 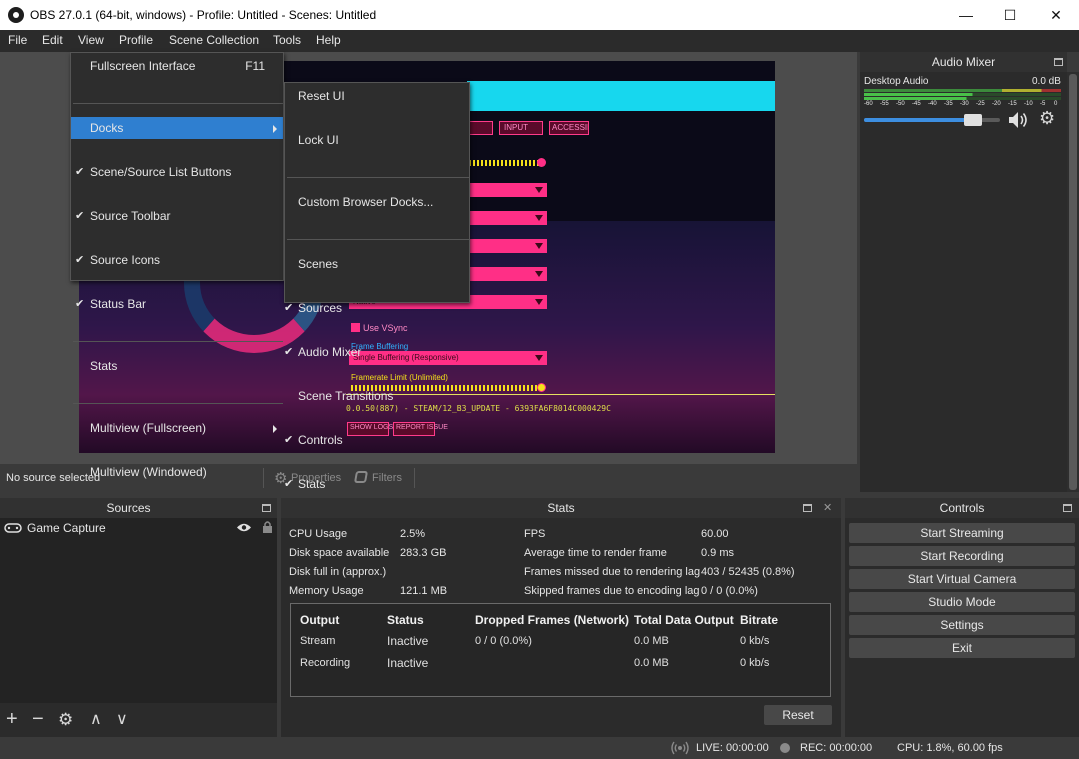 What do you see at coordinates (17, 41) in the screenshot?
I see `menu-file: File` at bounding box center [17, 41].